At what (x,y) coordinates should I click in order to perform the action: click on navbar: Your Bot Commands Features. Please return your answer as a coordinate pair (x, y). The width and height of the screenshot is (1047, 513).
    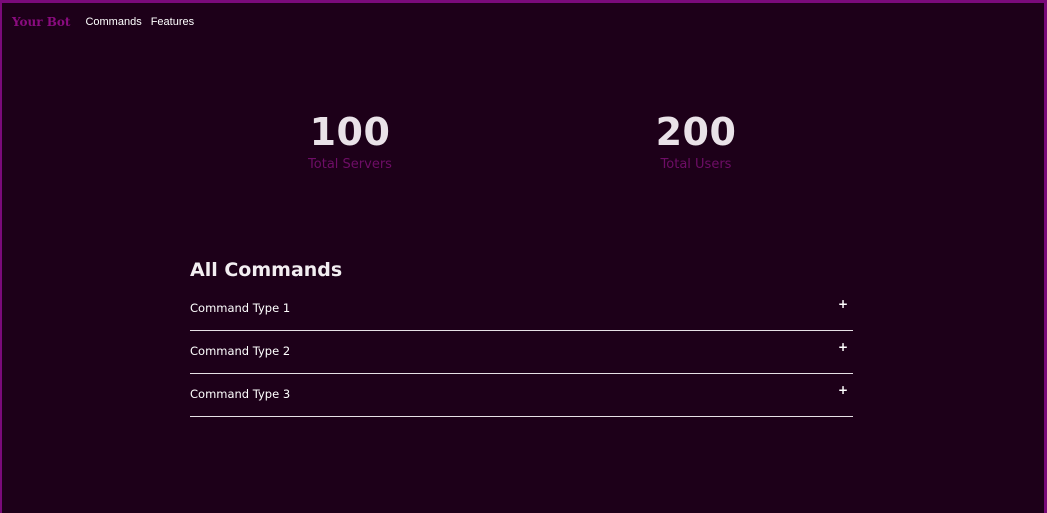
    Looking at the image, I should click on (107, 22).